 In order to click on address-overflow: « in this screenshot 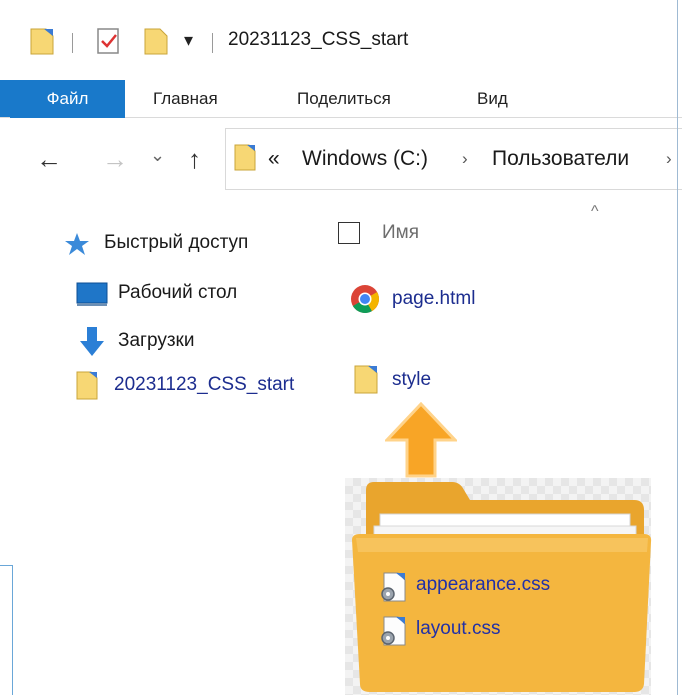, I will do `click(274, 159)`.